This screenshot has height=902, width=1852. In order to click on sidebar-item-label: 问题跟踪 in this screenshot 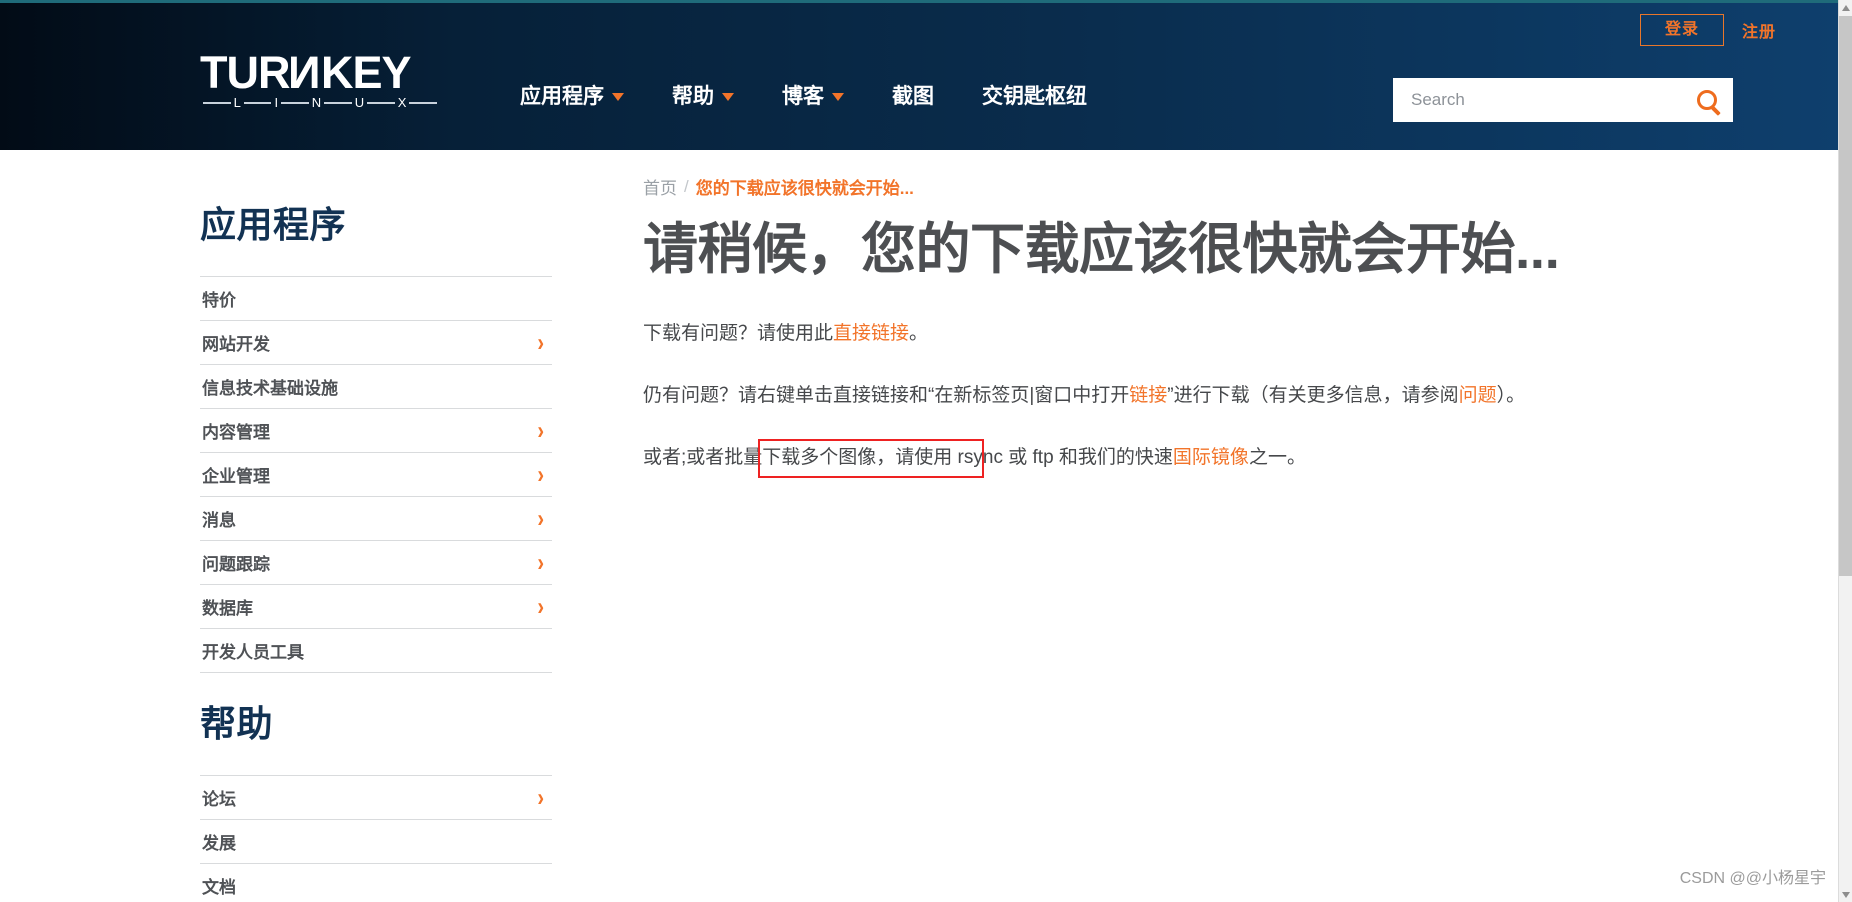, I will do `click(236, 564)`.